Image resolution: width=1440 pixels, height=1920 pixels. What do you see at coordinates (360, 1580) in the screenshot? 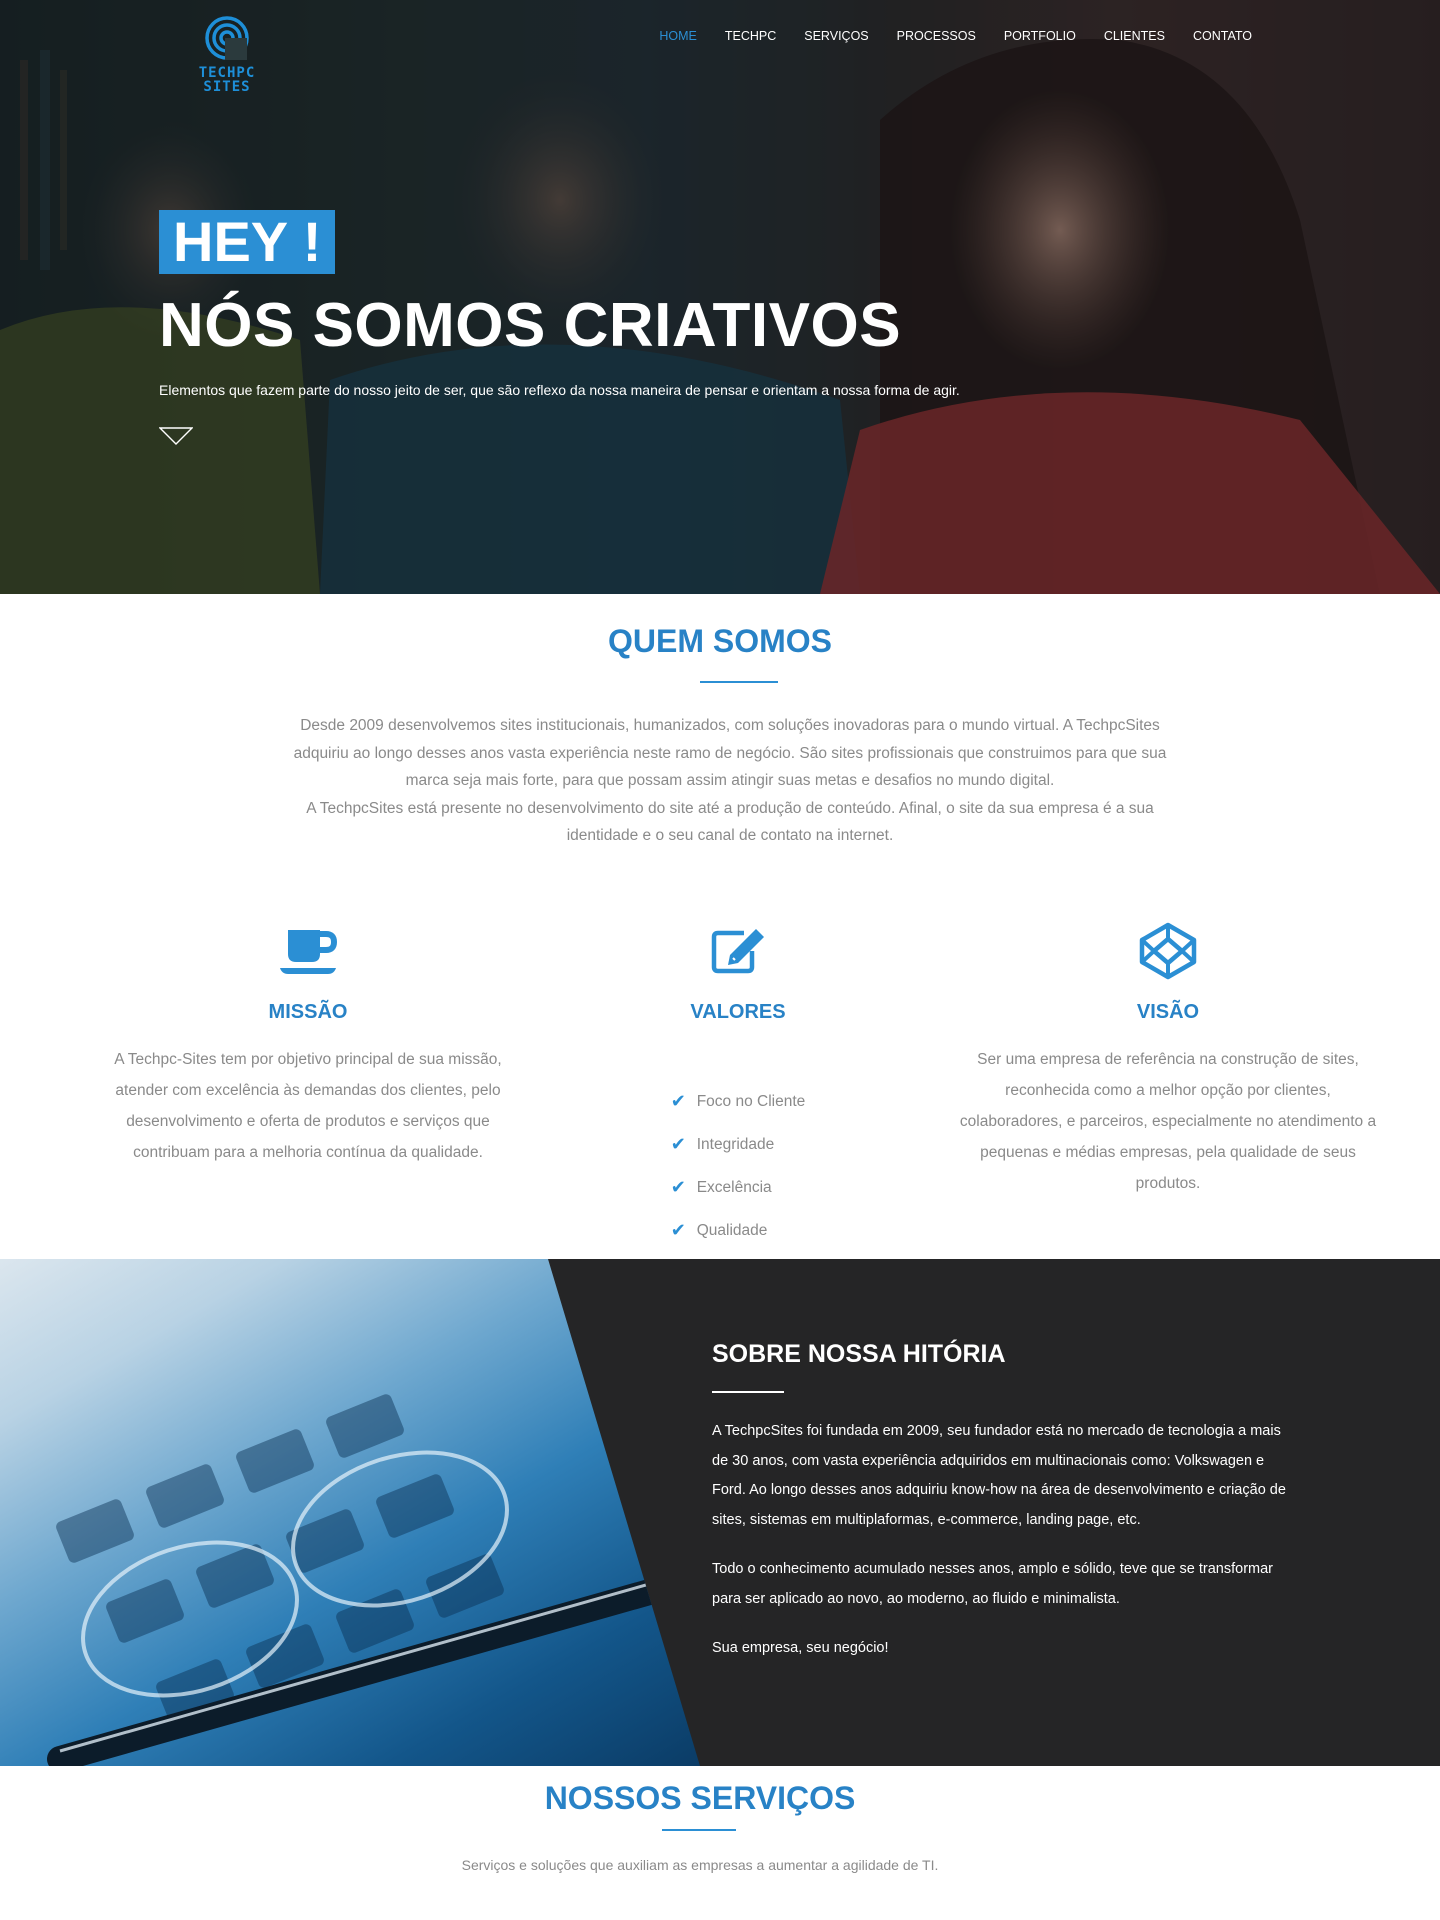
I see `keyboard-illustration` at bounding box center [360, 1580].